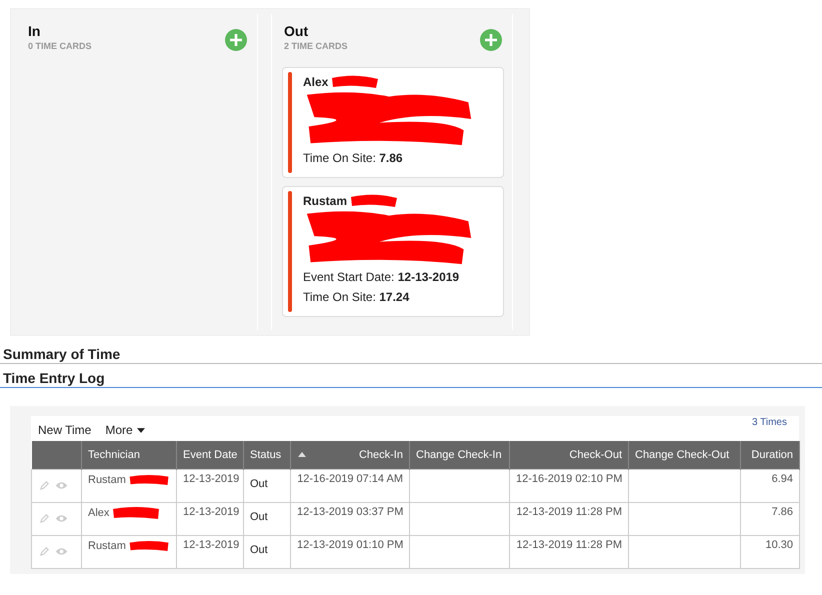 This screenshot has width=822, height=595. I want to click on time-card: Rustam Event Start Date: 12-13-2019 Time On Site: 17.24, so click(393, 251).